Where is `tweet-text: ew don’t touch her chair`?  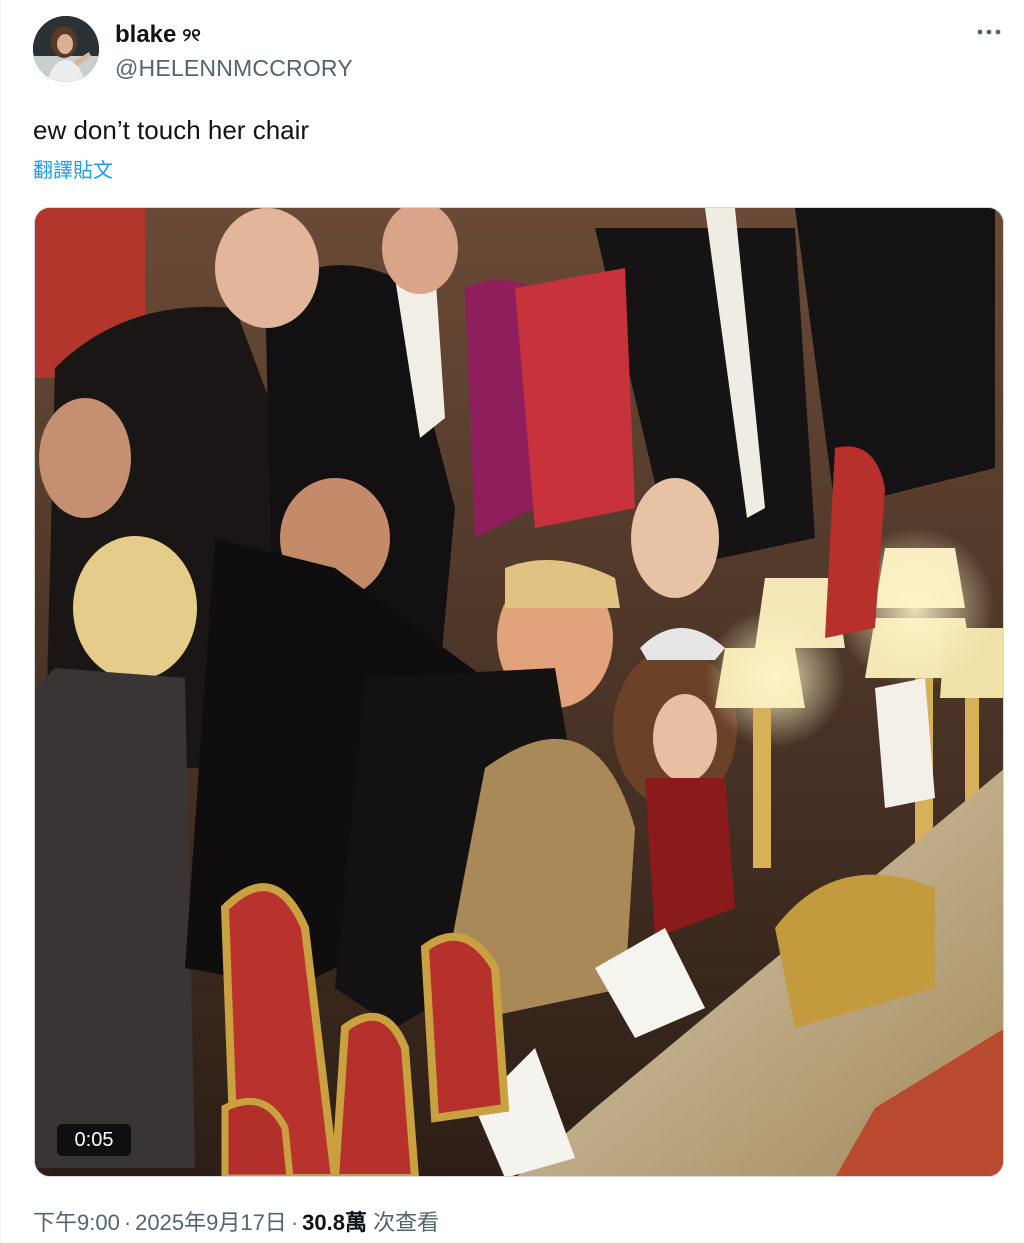
tweet-text: ew don’t touch her chair is located at coordinates (171, 130).